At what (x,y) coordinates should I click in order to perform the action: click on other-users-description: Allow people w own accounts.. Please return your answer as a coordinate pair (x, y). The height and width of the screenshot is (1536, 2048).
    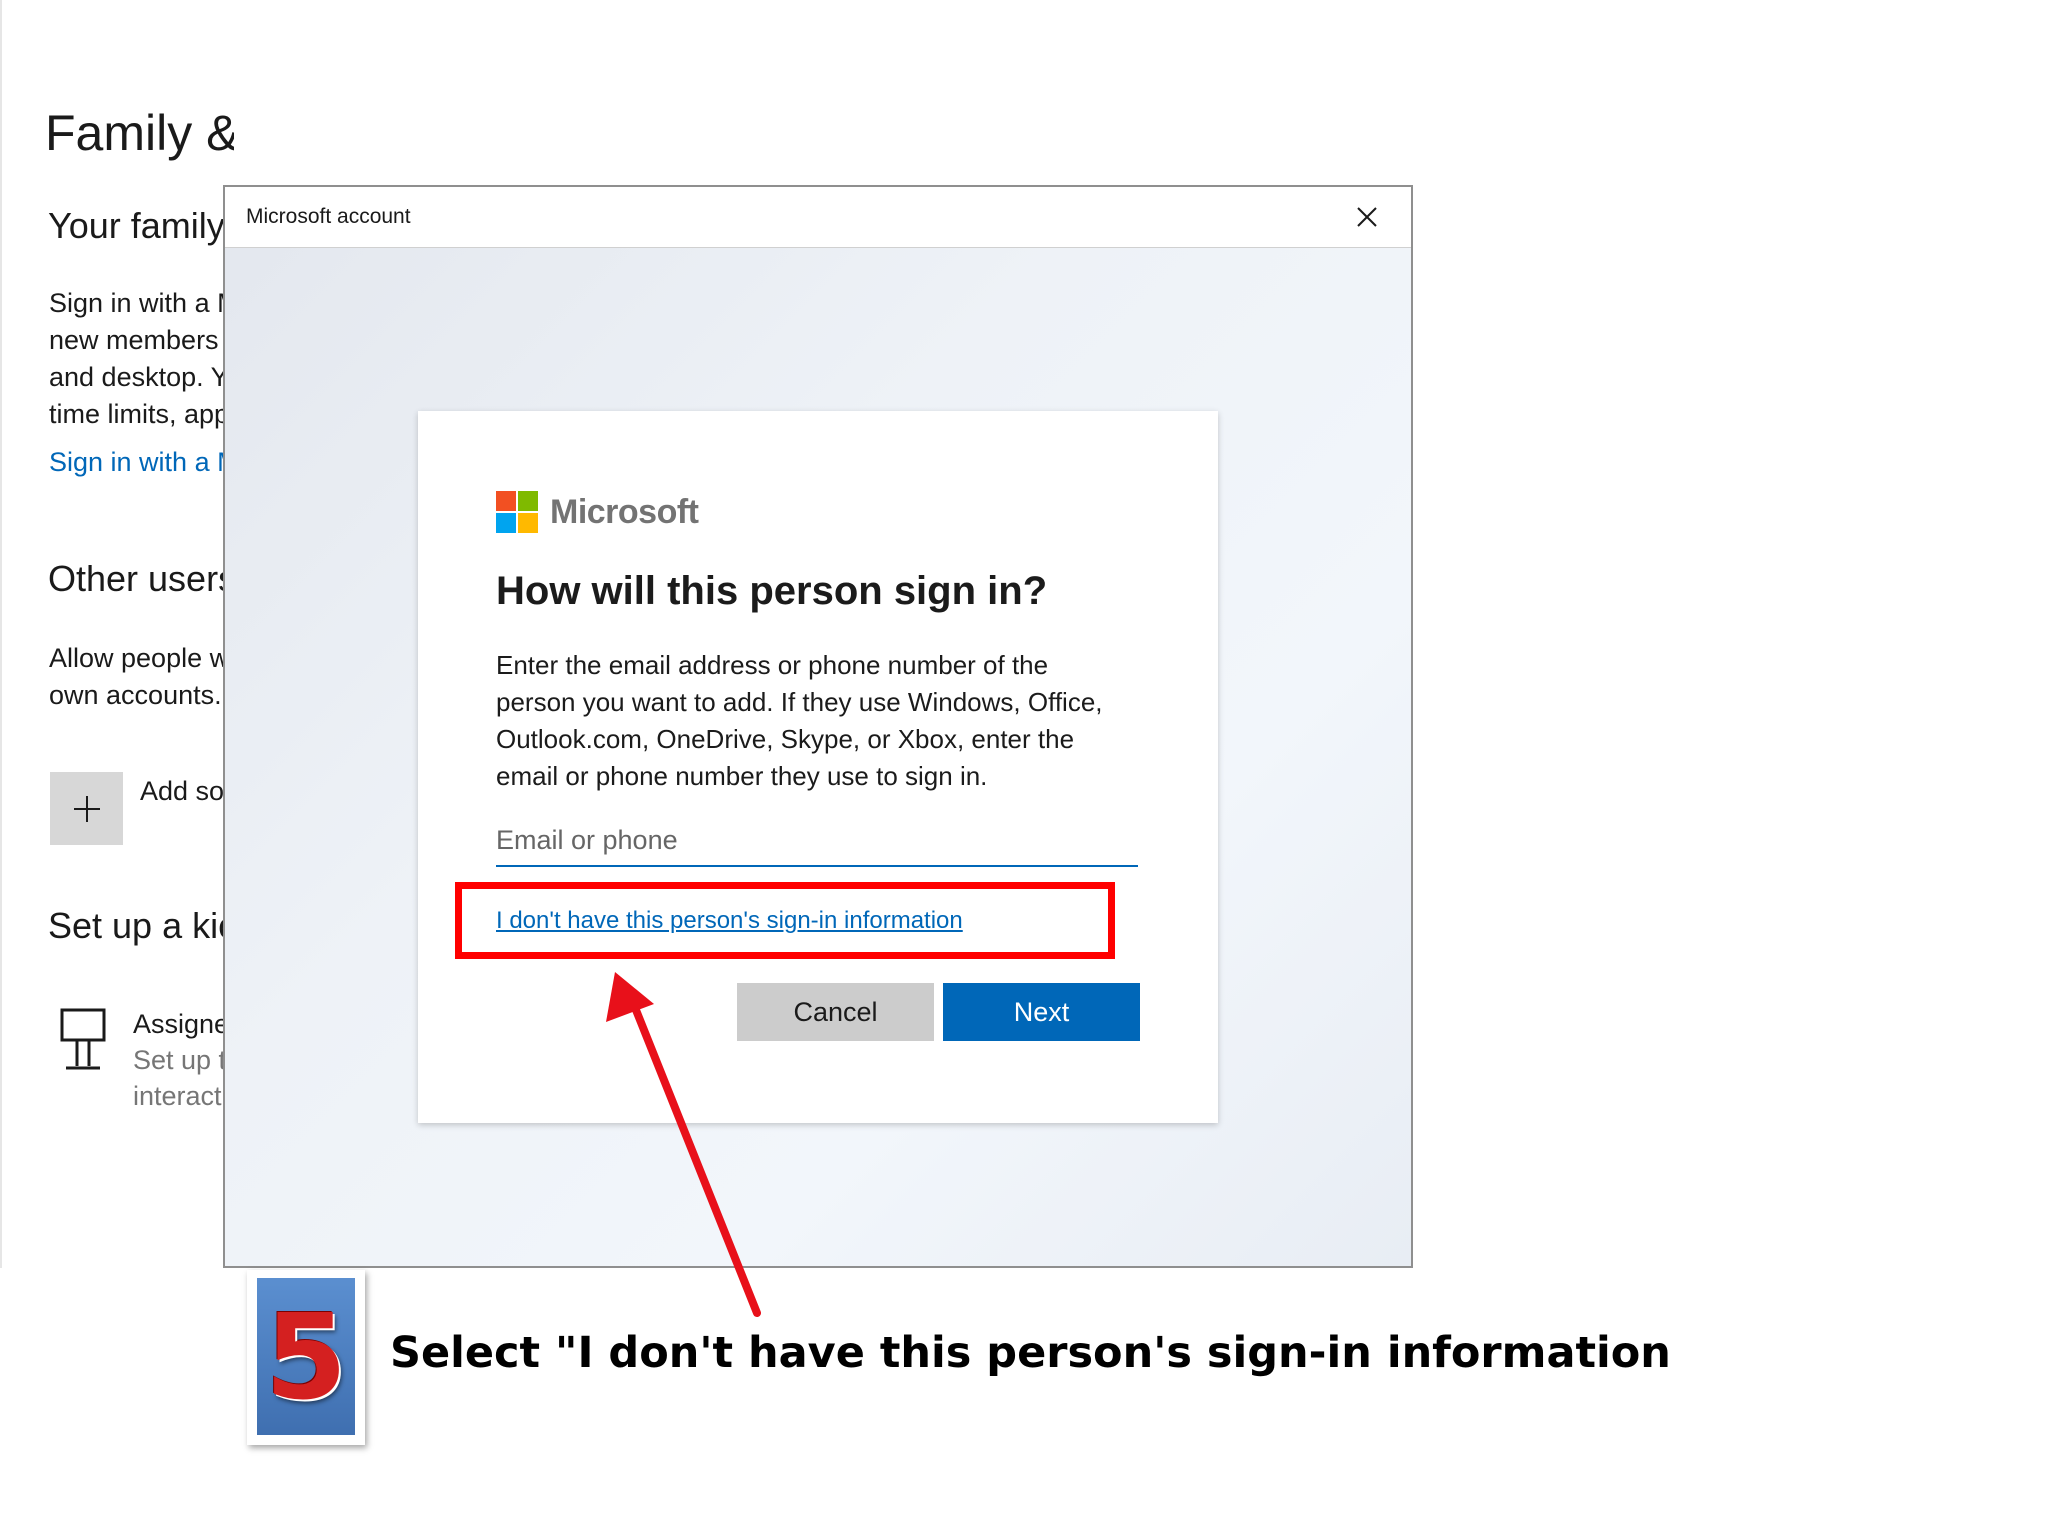
    Looking at the image, I should click on (139, 676).